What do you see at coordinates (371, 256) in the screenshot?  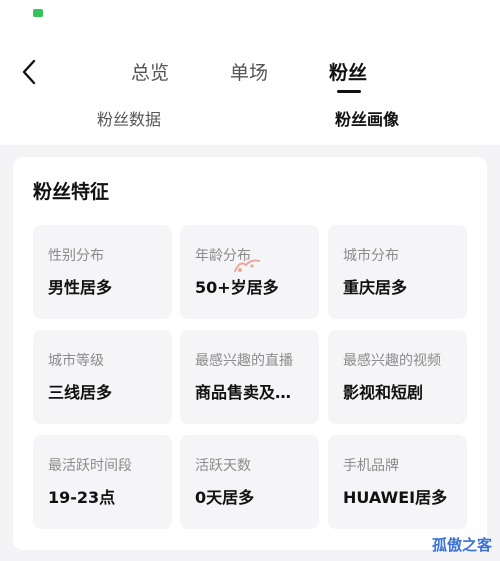 I see `feature-label: 城市分布` at bounding box center [371, 256].